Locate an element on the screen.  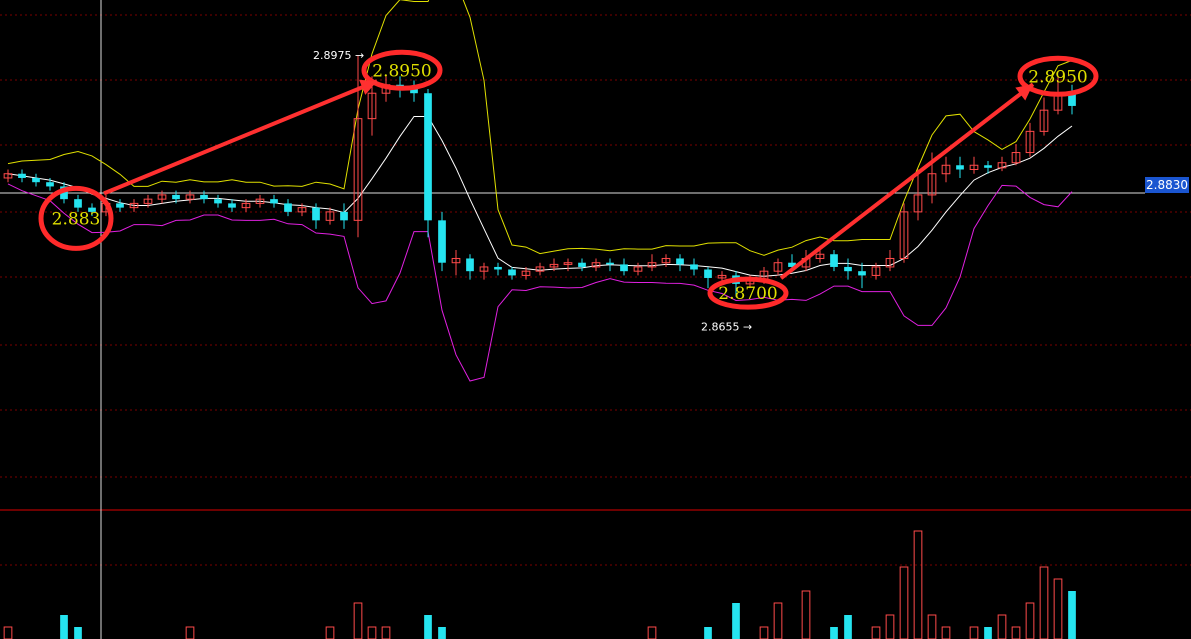
low-price-label: 2.8655 → is located at coordinates (726, 326).